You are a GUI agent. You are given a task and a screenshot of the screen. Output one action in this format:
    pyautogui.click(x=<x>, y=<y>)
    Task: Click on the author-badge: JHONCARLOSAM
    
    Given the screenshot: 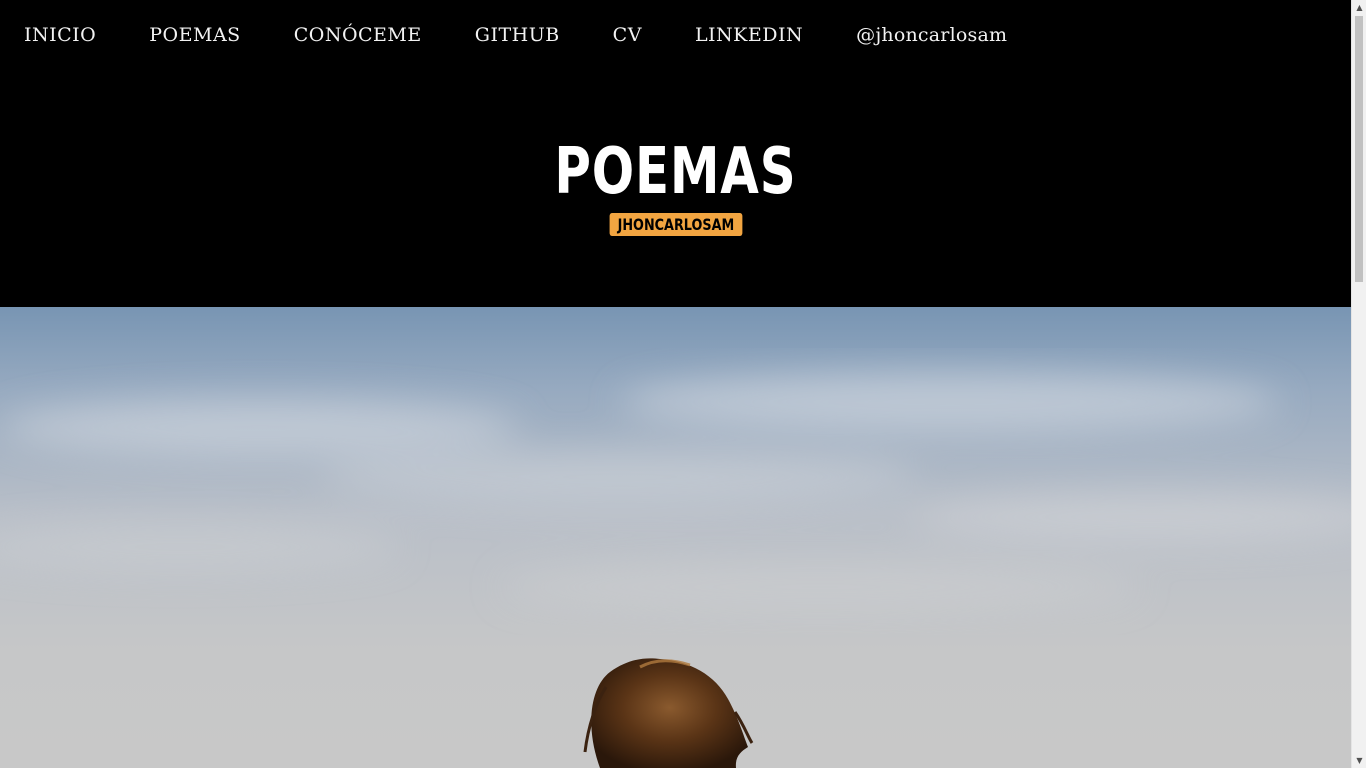 What is the action you would take?
    pyautogui.click(x=675, y=224)
    